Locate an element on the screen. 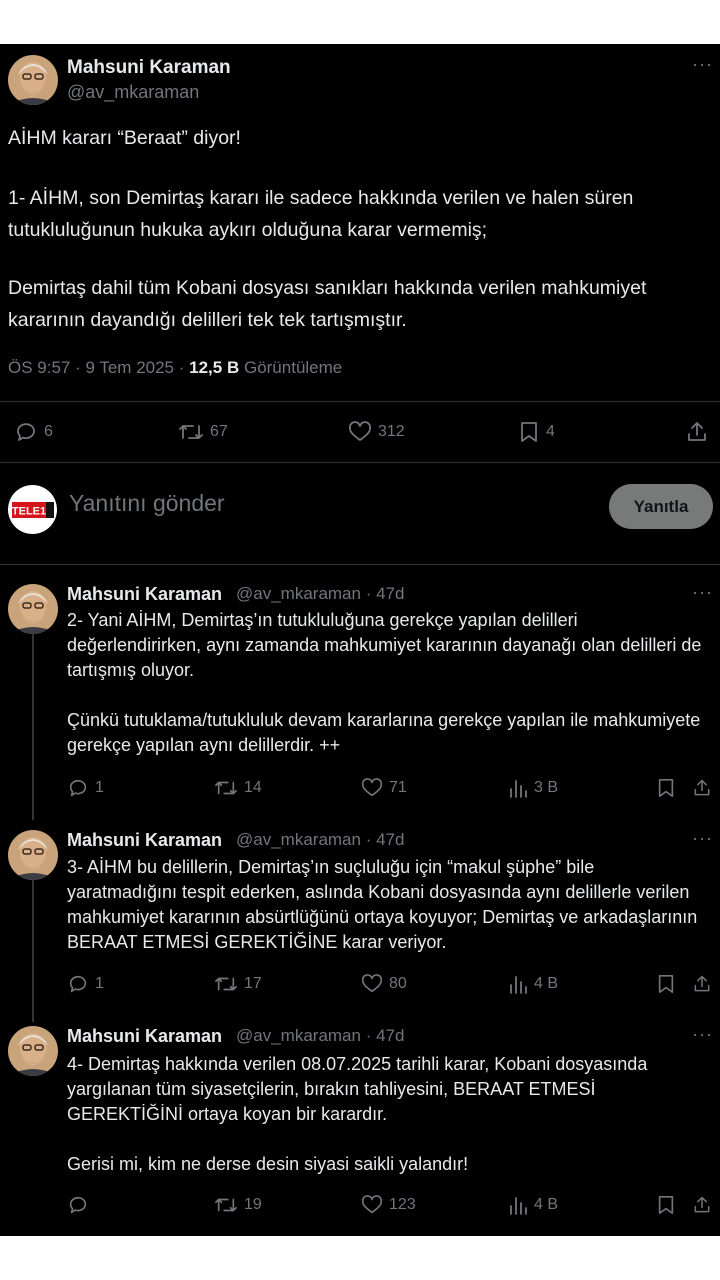 This screenshot has width=720, height=1280. repost-action: 17 is located at coordinates (238, 984).